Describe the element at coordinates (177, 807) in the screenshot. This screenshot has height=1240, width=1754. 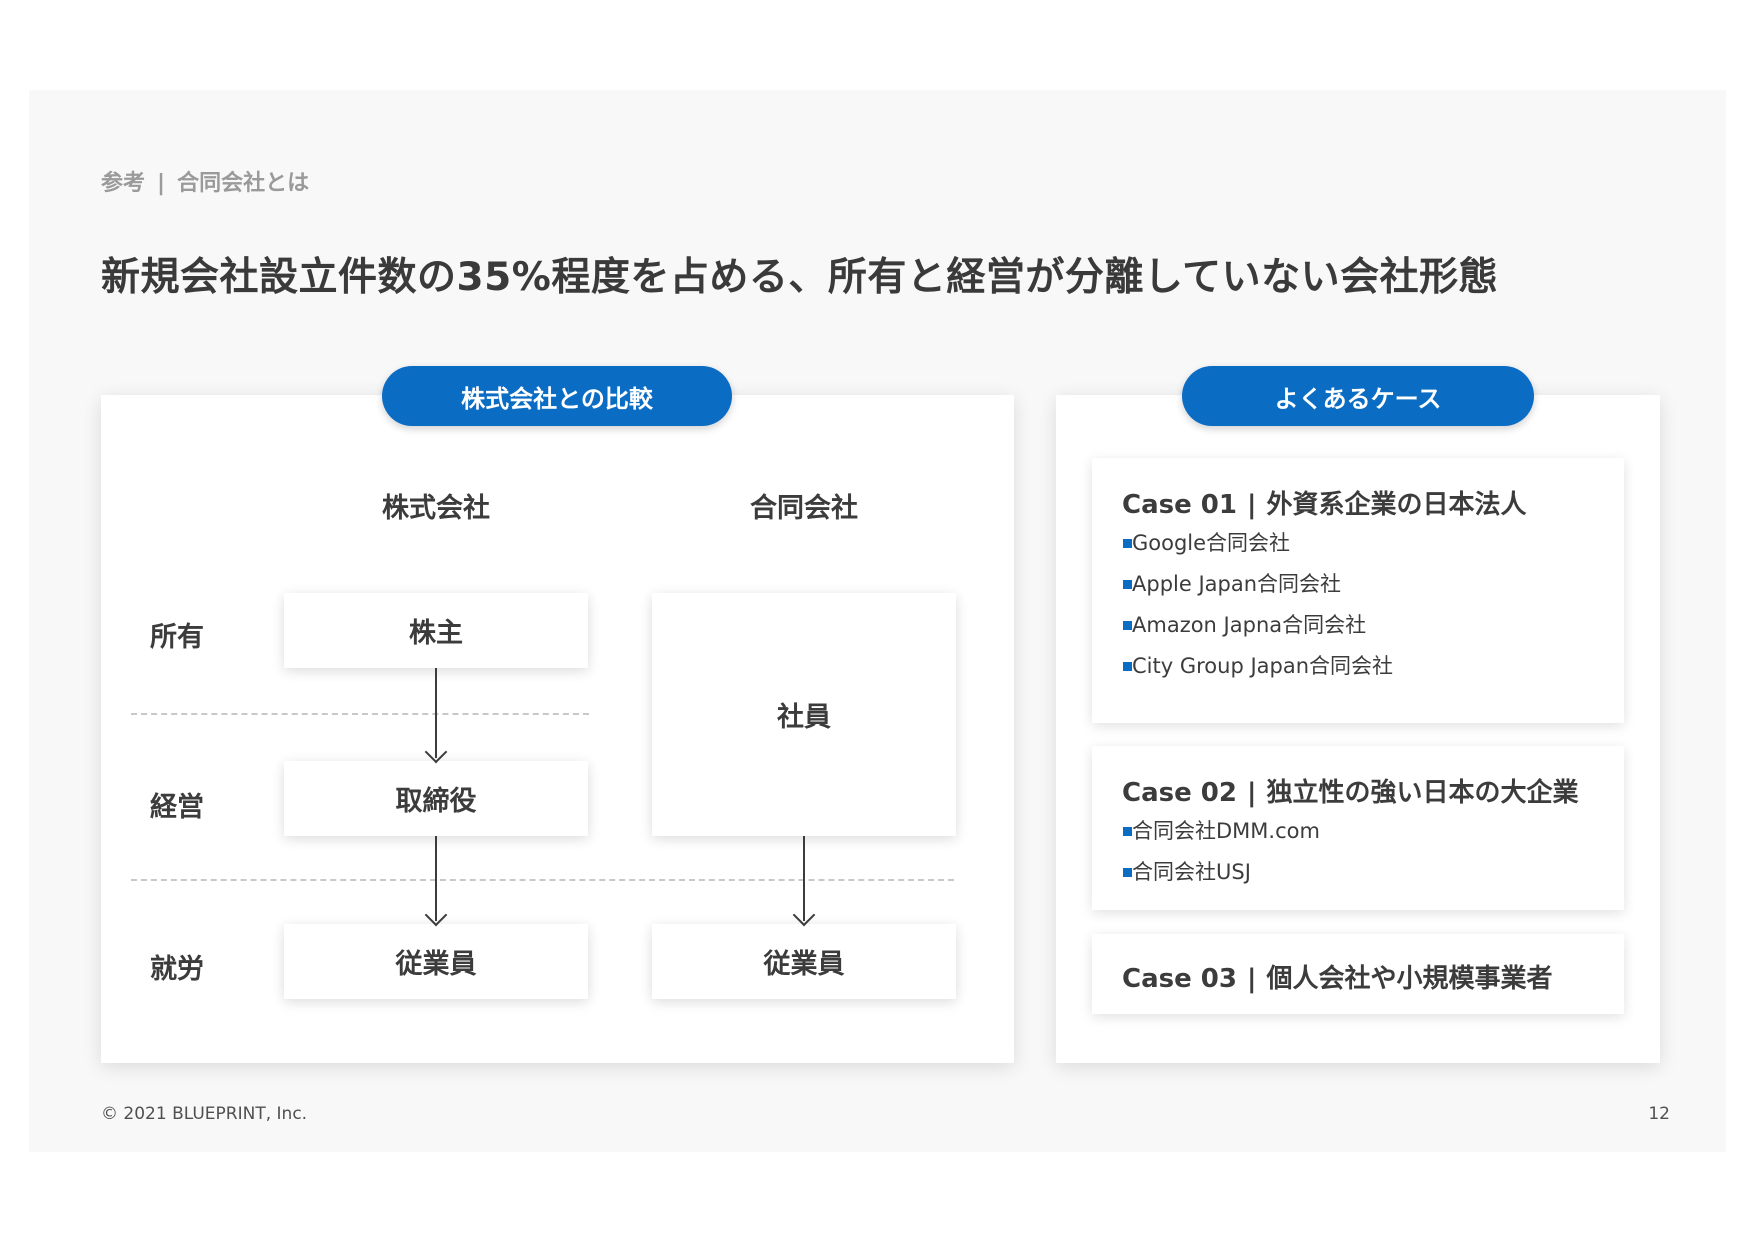
I see `row-label-management: 経営` at that location.